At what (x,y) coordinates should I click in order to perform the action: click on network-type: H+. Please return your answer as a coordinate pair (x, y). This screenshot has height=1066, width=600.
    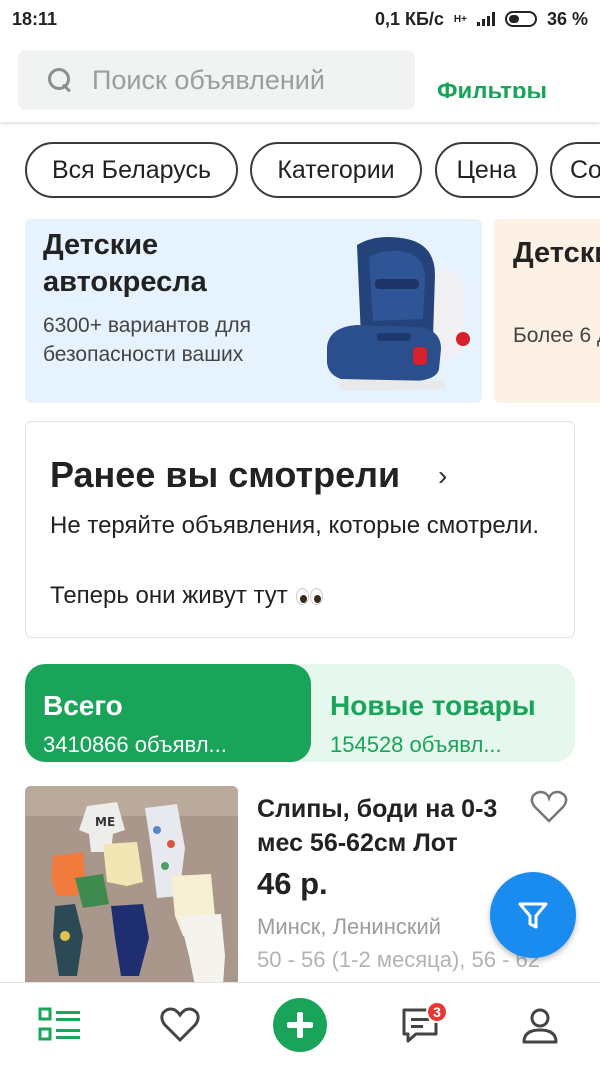
    Looking at the image, I should click on (460, 19).